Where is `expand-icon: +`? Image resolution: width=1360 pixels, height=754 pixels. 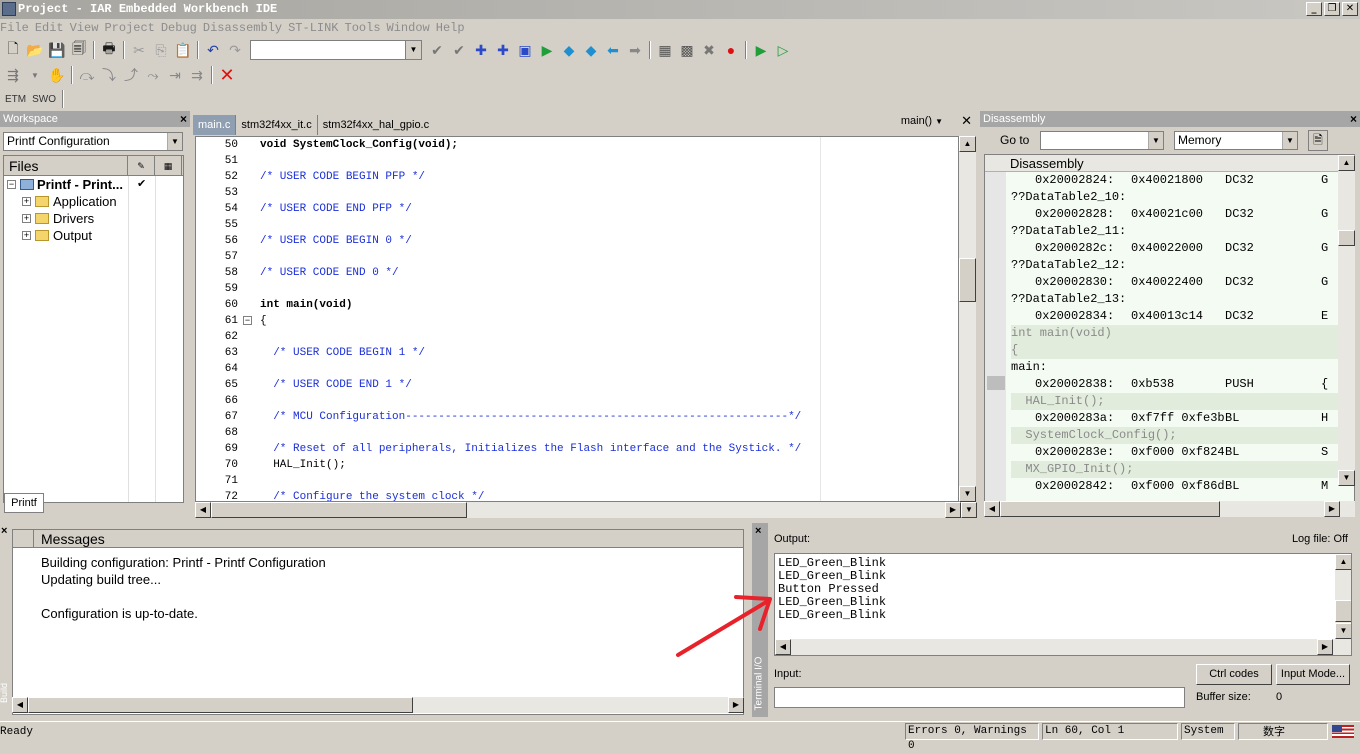
expand-icon: + is located at coordinates (26, 201).